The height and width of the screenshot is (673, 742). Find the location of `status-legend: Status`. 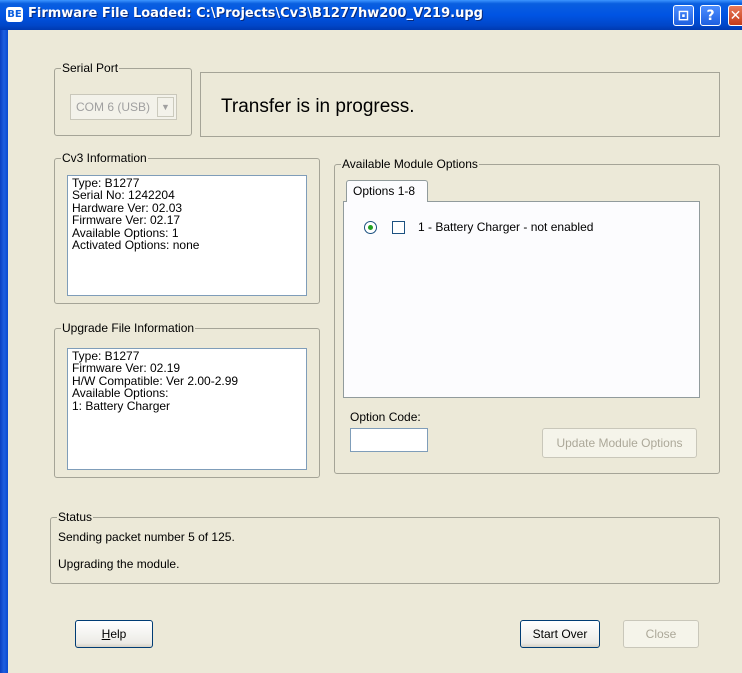

status-legend: Status is located at coordinates (75, 517).